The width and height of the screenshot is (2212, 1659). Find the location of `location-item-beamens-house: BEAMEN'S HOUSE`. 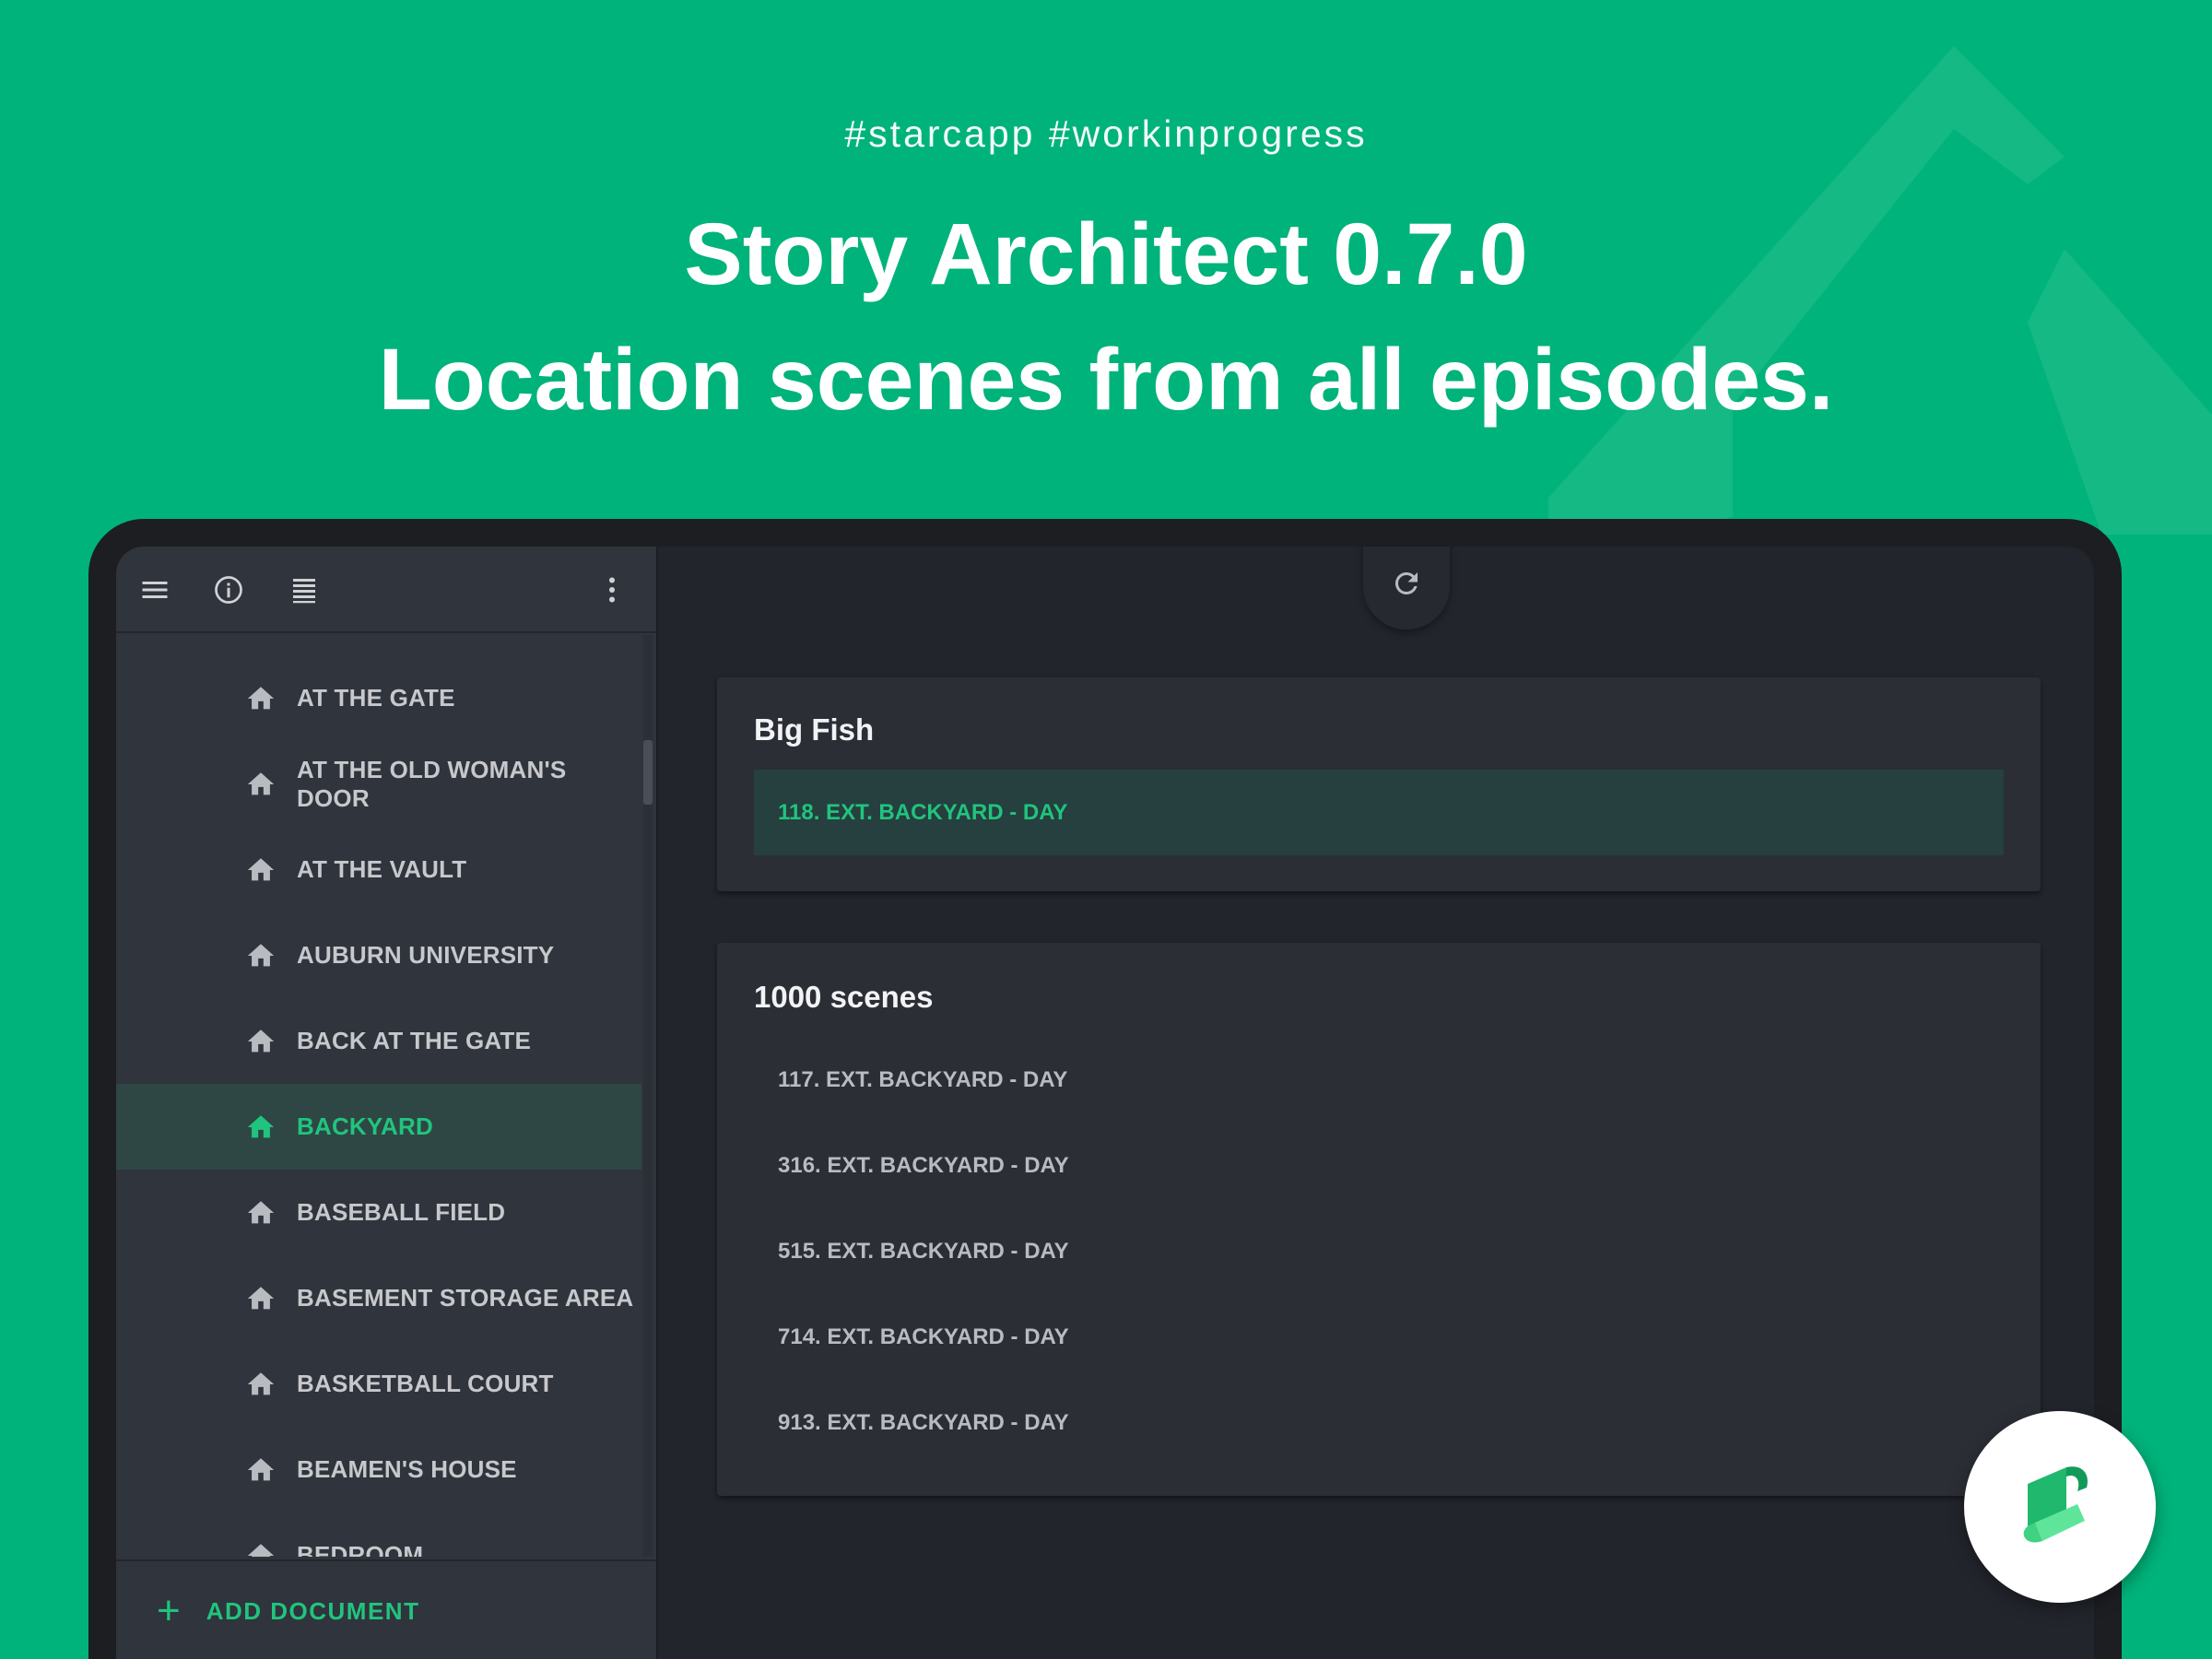

location-item-beamens-house: BEAMEN'S HOUSE is located at coordinates (378, 1469).